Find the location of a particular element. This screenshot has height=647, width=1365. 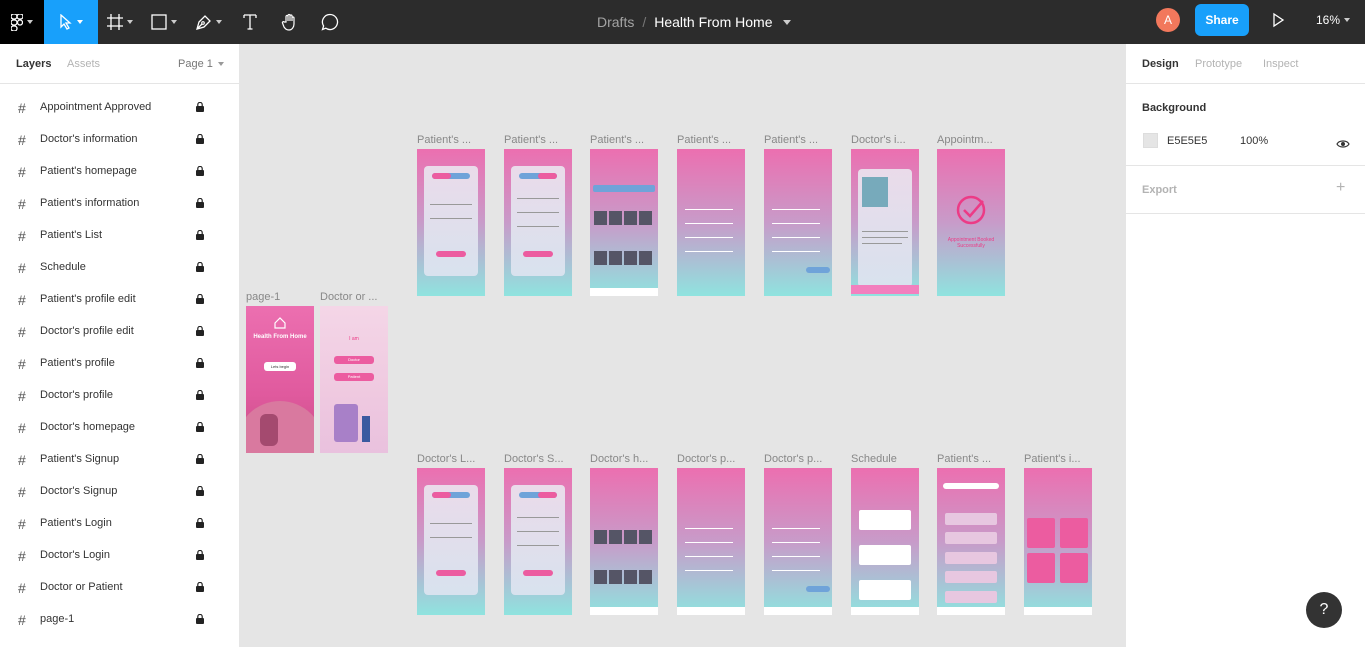

move-tool-button is located at coordinates (71, 22).